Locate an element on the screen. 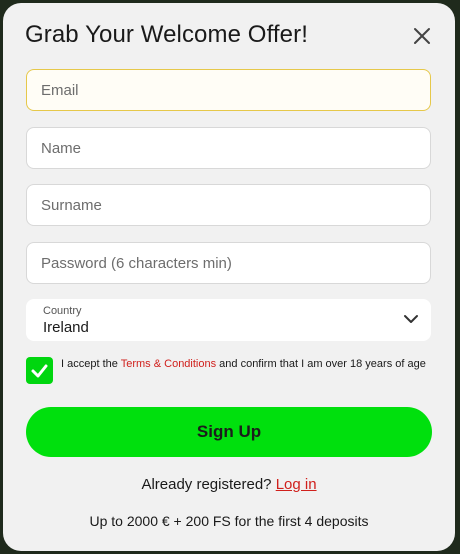 The height and width of the screenshot is (554, 460). already-registered: Already registered? Log in is located at coordinates (229, 484).